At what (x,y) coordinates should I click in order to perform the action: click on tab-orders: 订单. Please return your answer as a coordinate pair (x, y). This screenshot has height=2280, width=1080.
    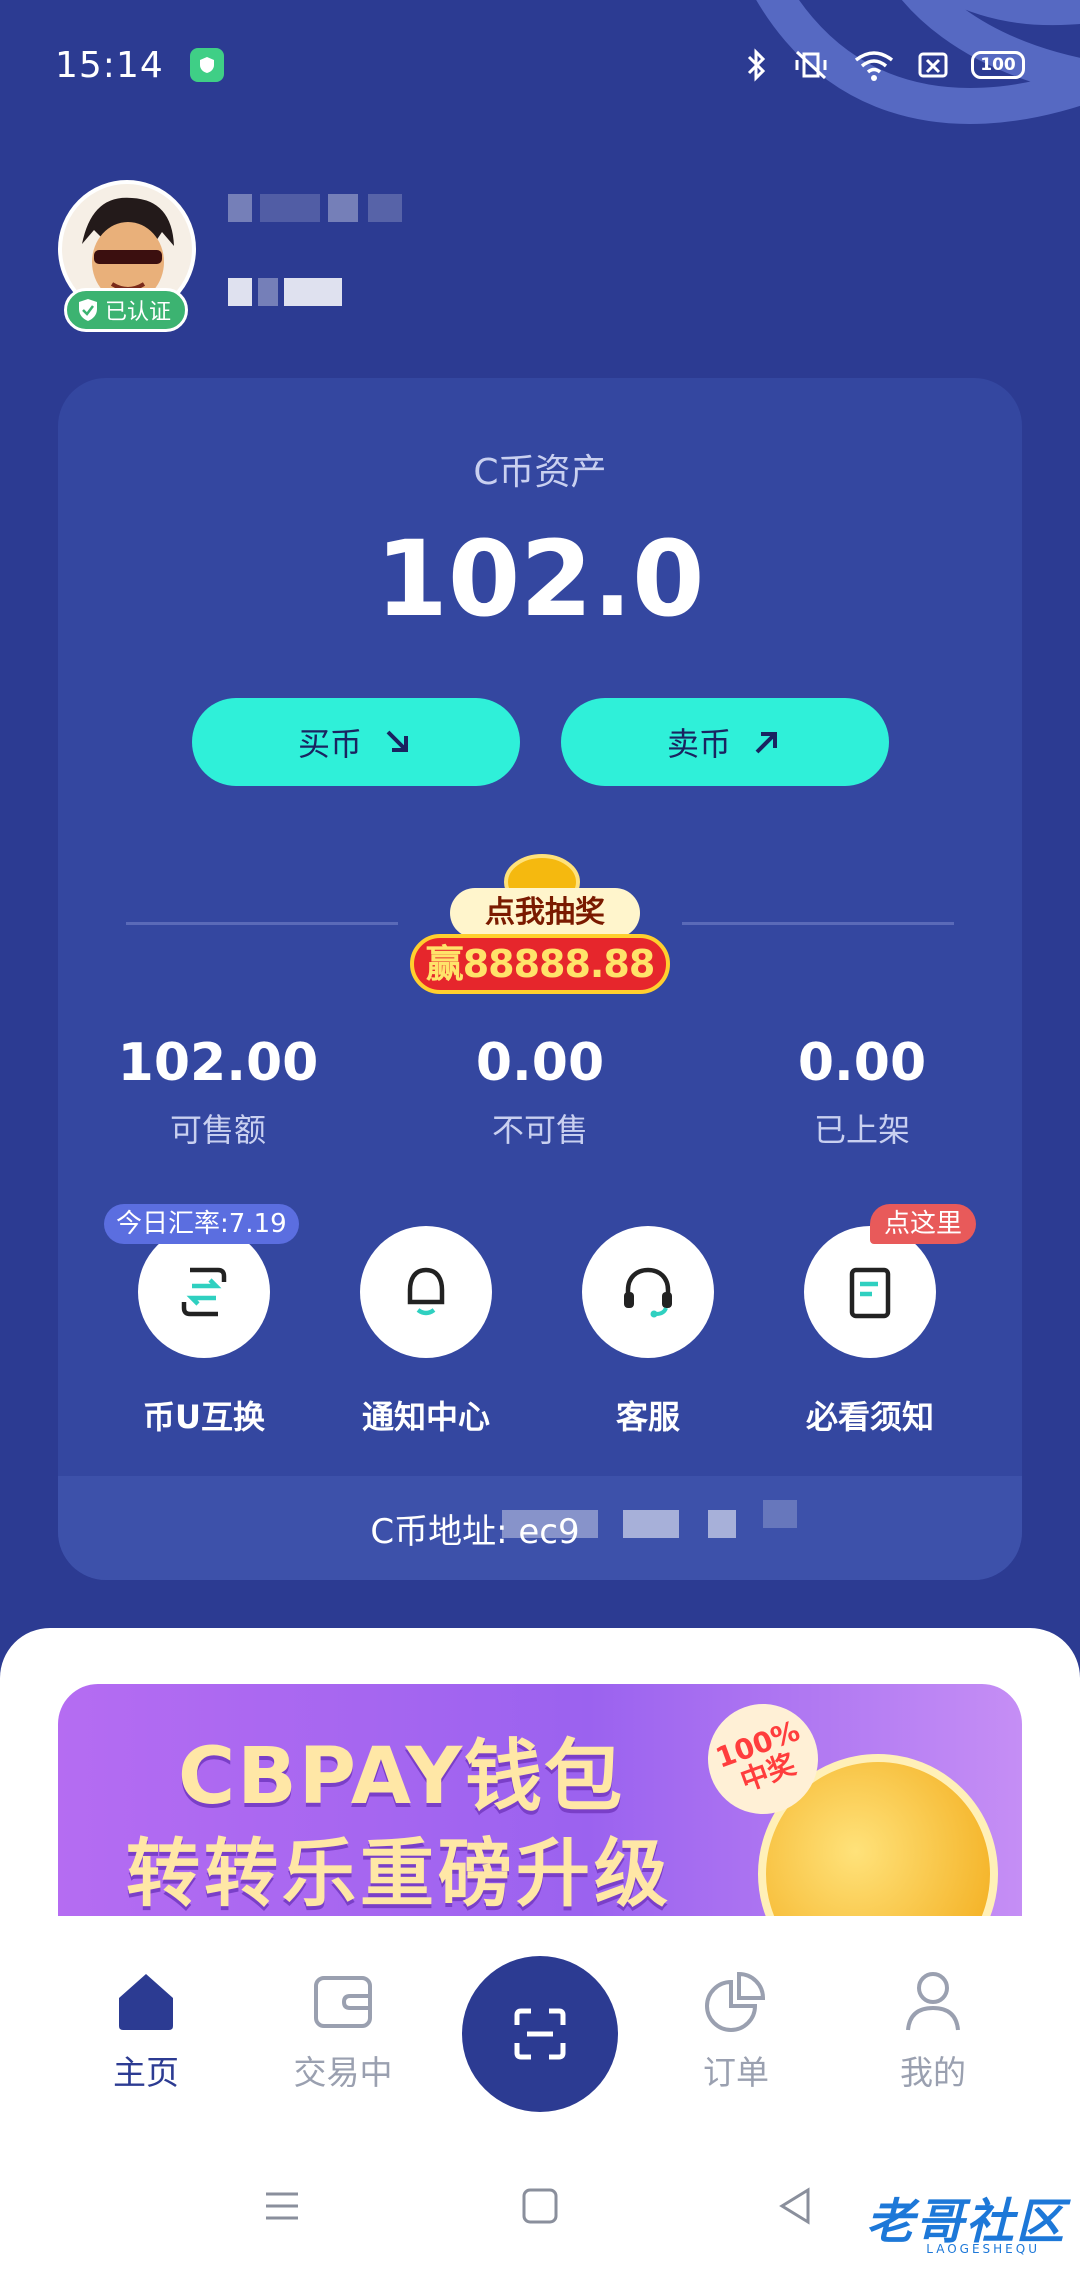
    Looking at the image, I should click on (736, 2030).